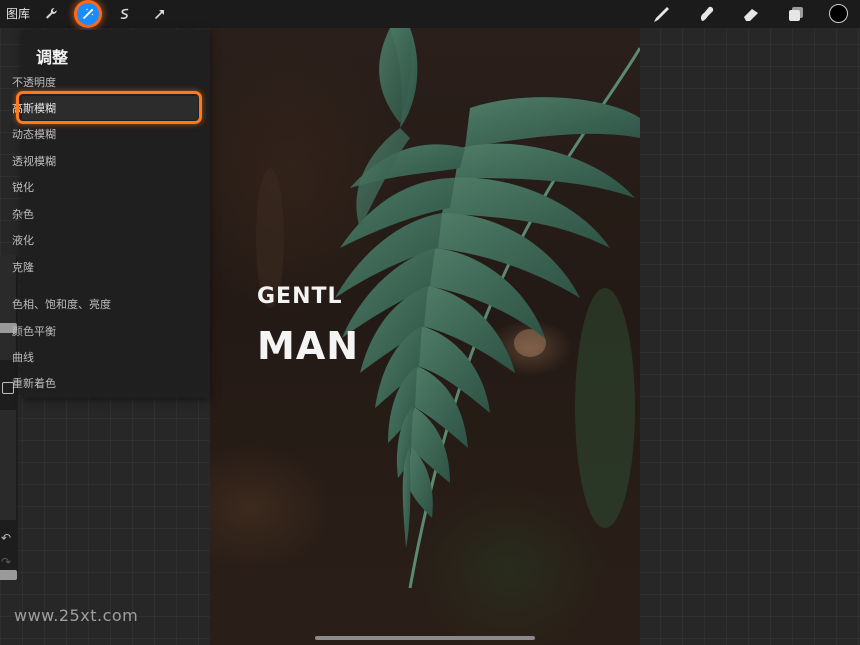 The height and width of the screenshot is (645, 860). Describe the element at coordinates (18, 14) in the screenshot. I see `gallery-button: 图库` at that location.